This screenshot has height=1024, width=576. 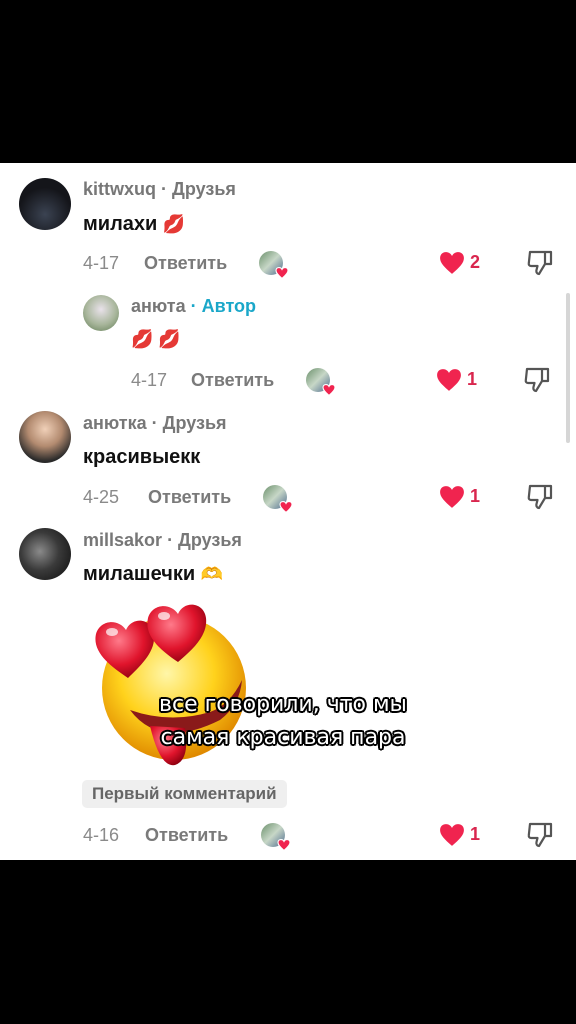 I want to click on comment-date: 4-16, so click(x=101, y=835).